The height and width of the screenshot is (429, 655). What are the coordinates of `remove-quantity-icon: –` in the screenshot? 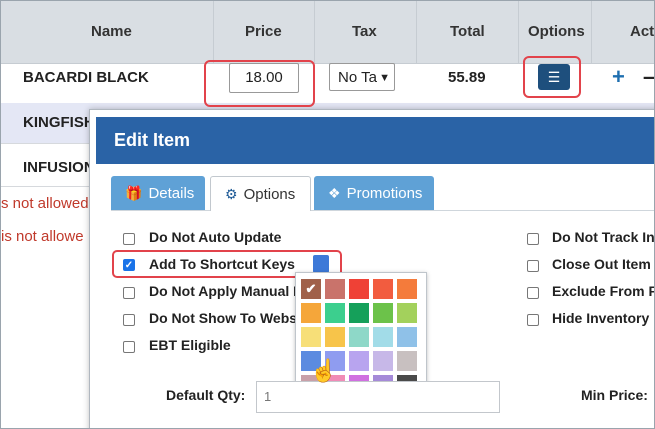 It's located at (648, 77).